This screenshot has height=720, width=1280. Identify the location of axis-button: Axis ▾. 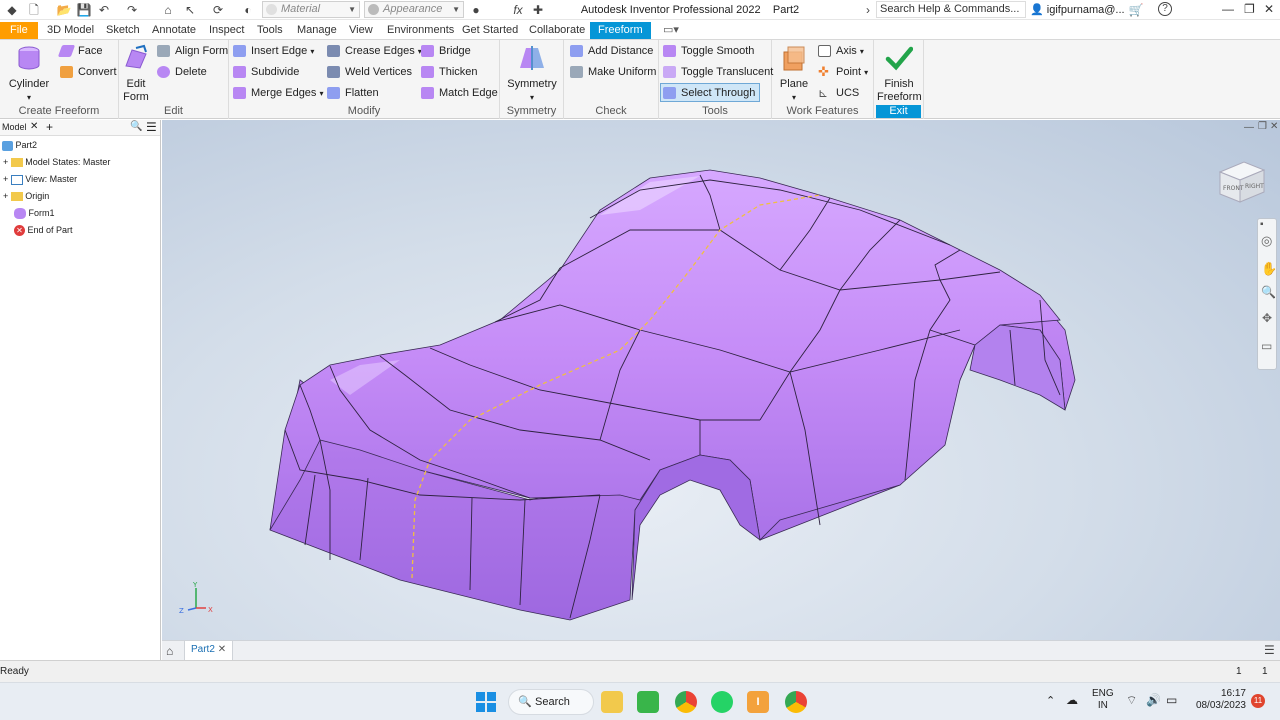
(840, 51).